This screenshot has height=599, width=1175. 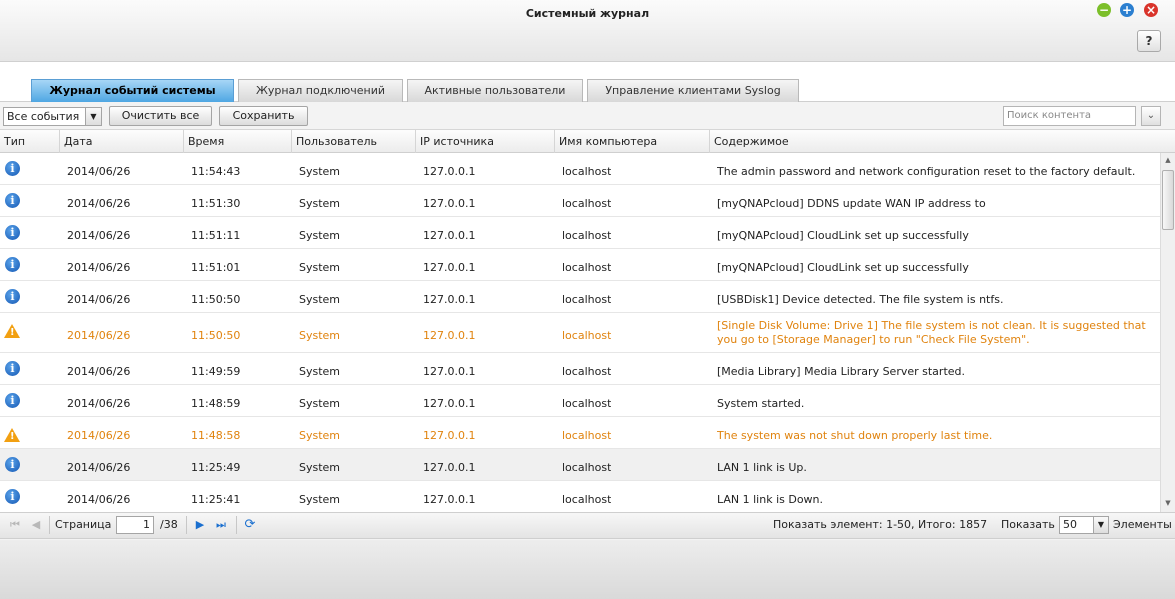 I want to click on event-filter-select: Все события ▼, so click(x=52, y=116).